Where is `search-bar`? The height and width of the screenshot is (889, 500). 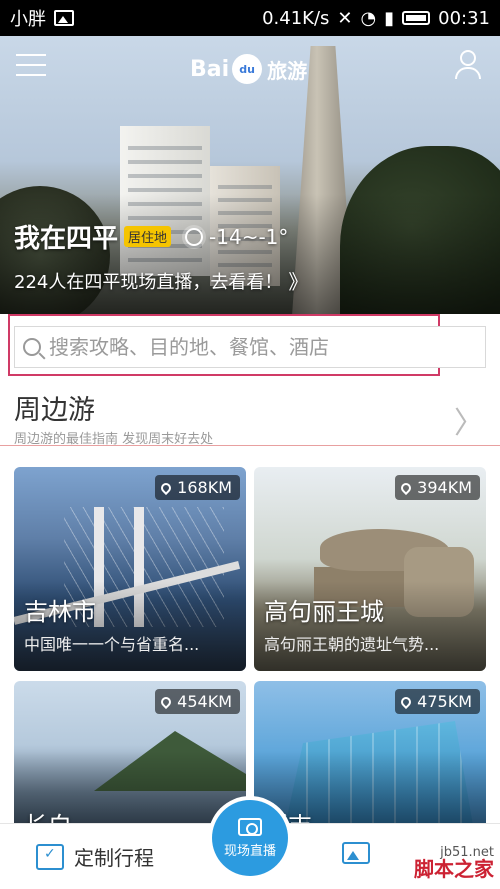 search-bar is located at coordinates (250, 347).